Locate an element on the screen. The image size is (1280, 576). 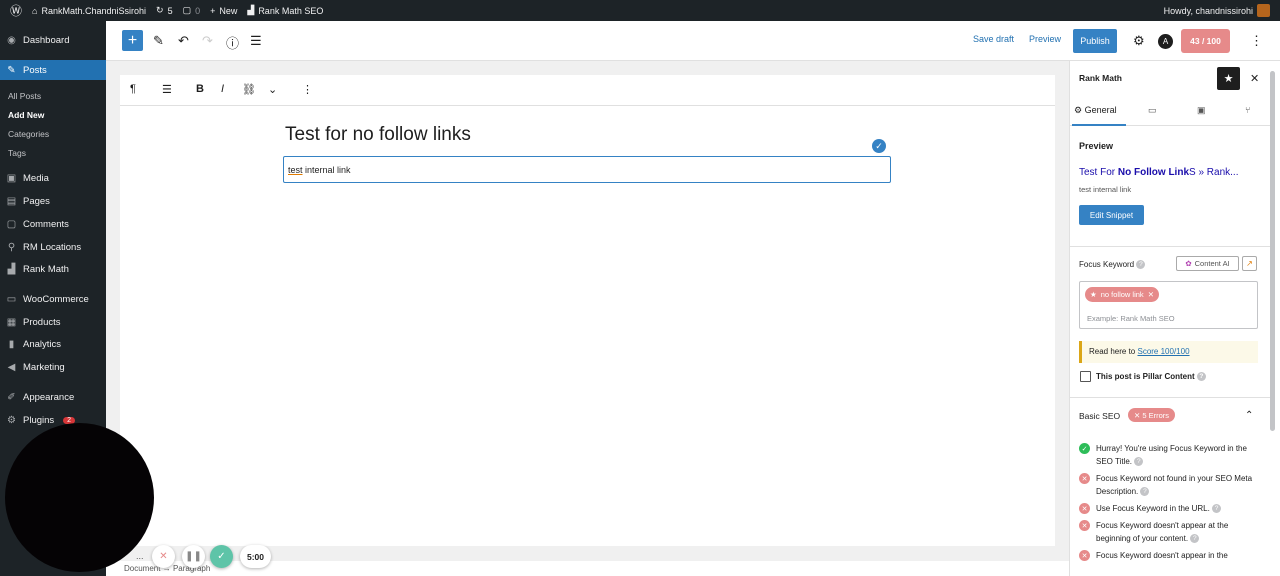
sidebar-item-comments: ▢ Comments is located at coordinates (53, 224).